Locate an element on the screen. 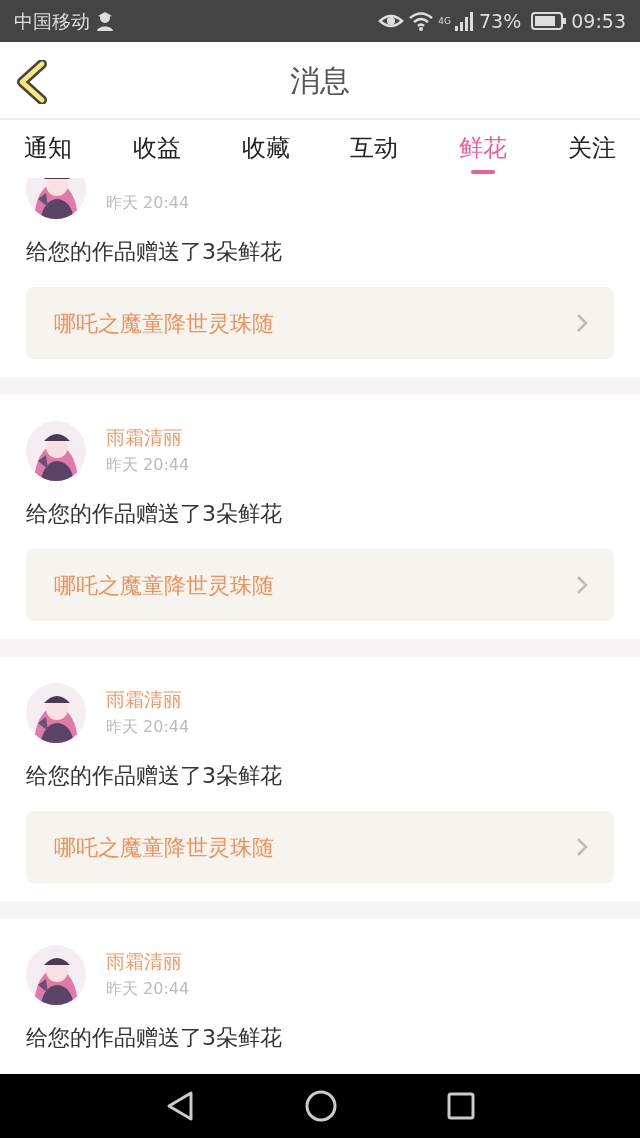  battery-label: 73% is located at coordinates (500, 21).